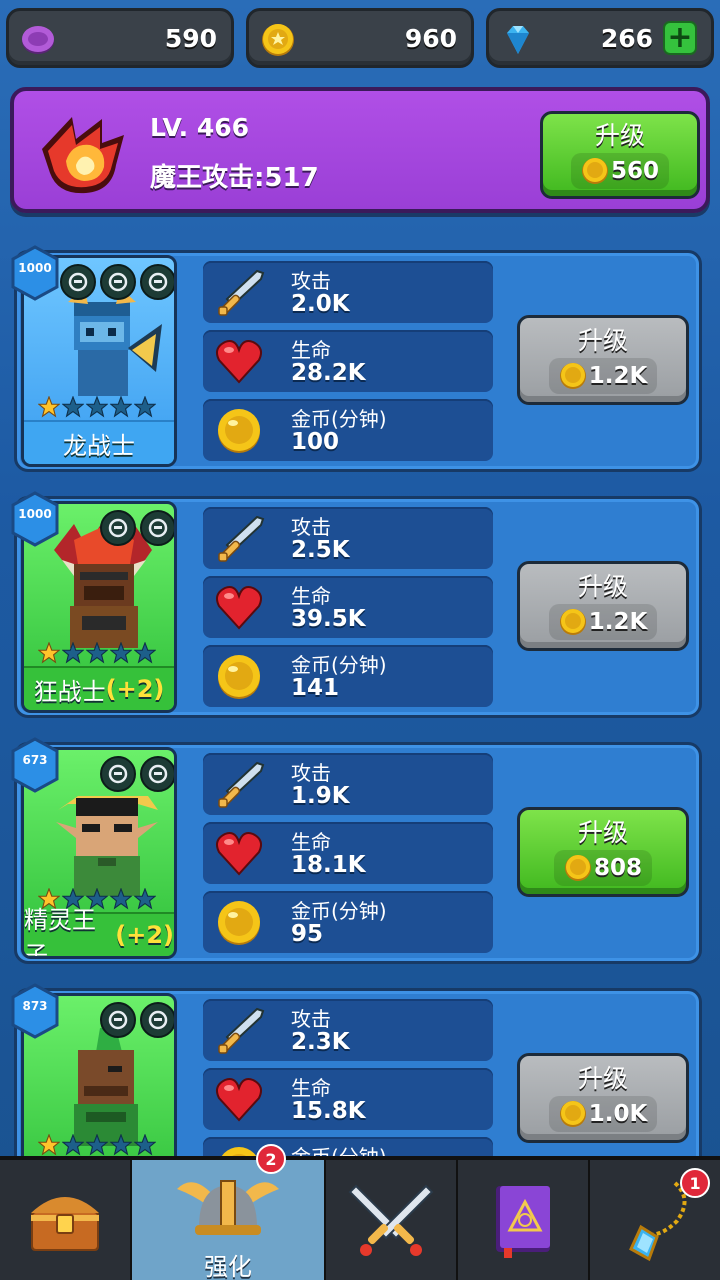 The width and height of the screenshot is (720, 1280). I want to click on stat-health: 生命 39.5K, so click(348, 607).